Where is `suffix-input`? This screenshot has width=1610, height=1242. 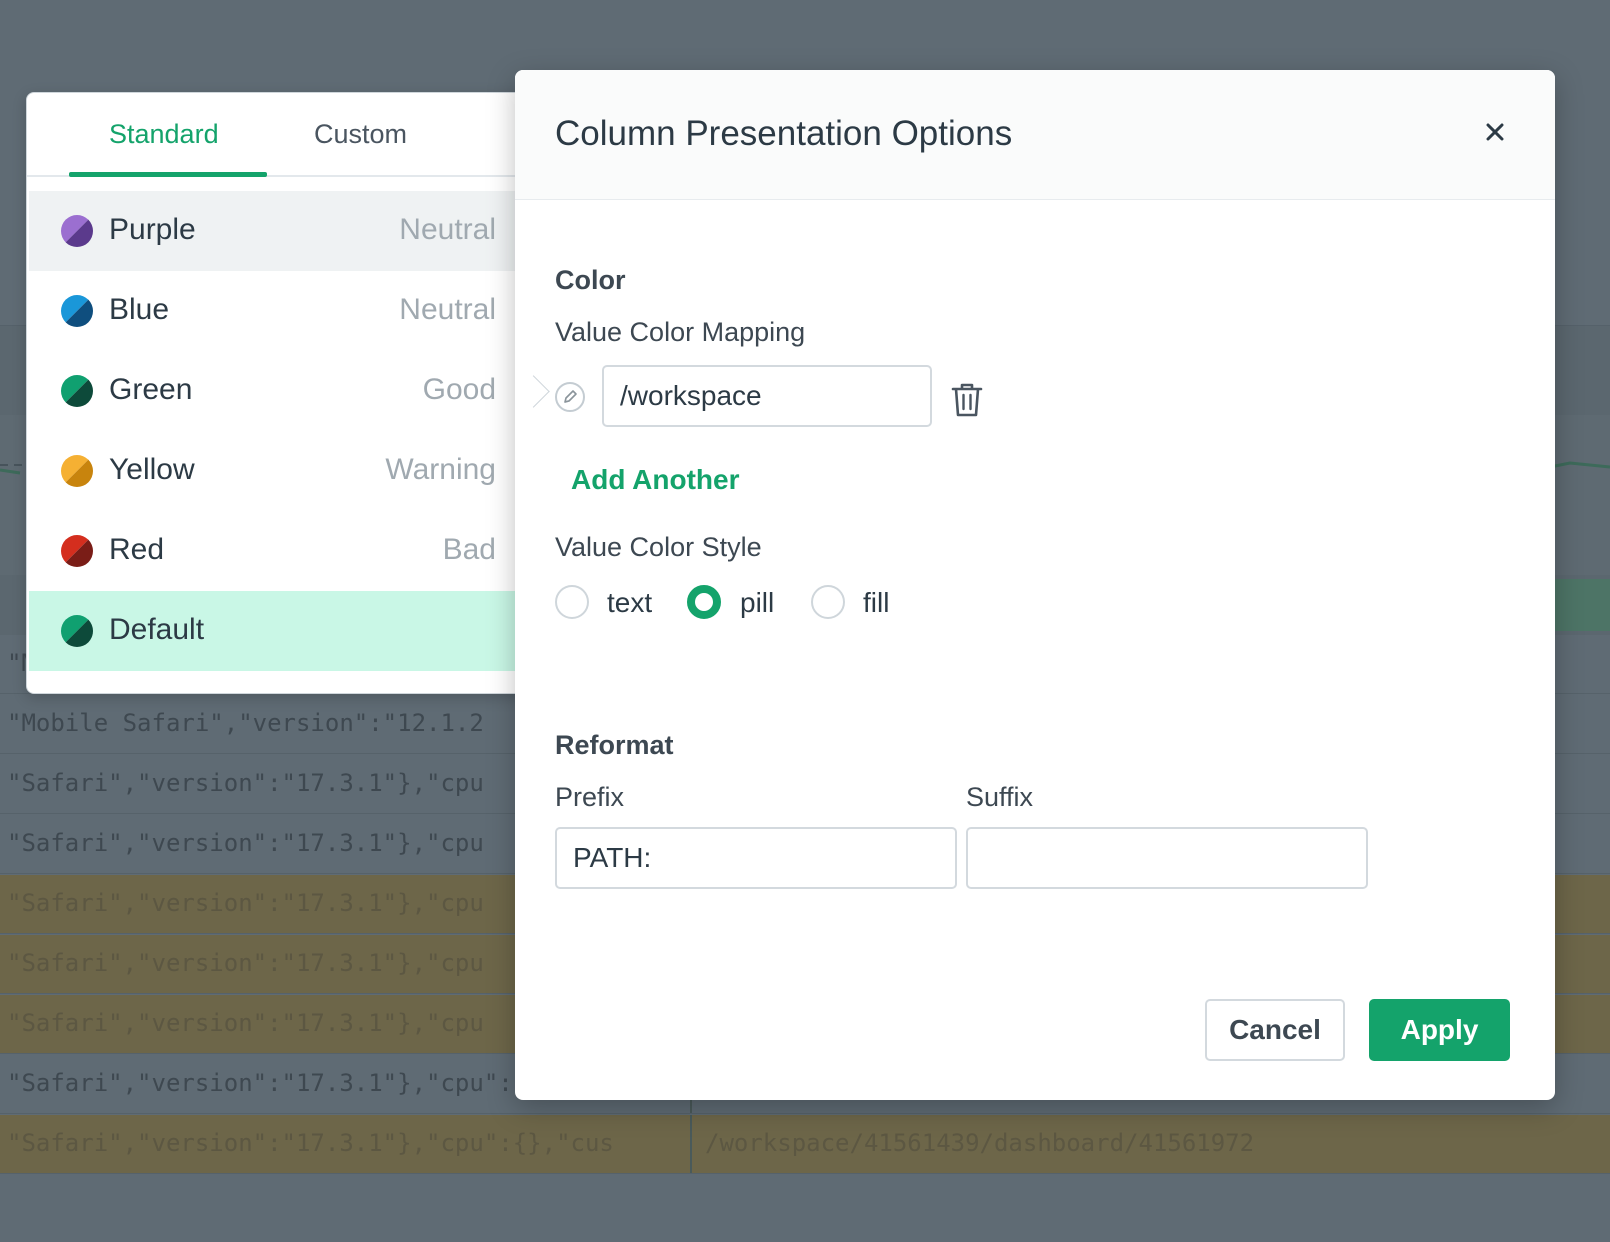 suffix-input is located at coordinates (1167, 858).